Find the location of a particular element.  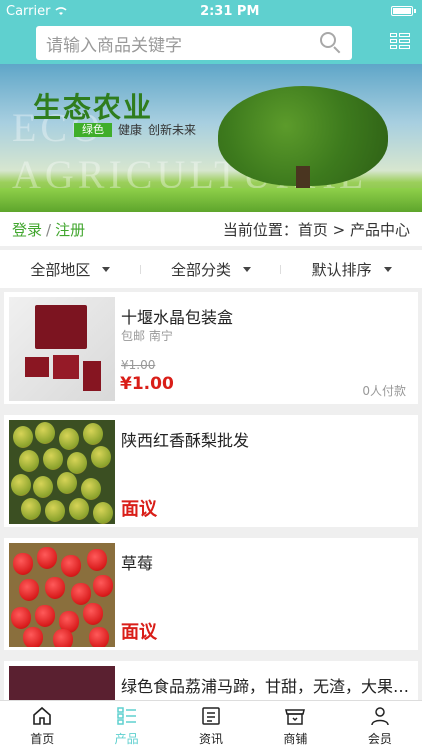

home-icon is located at coordinates (42, 715).